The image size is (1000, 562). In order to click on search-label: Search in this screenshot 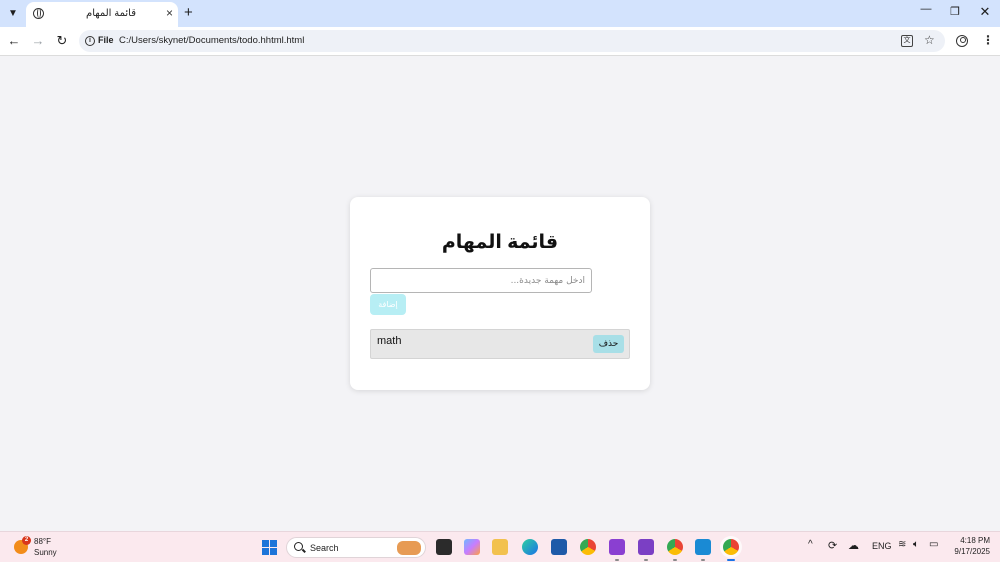, I will do `click(324, 548)`.